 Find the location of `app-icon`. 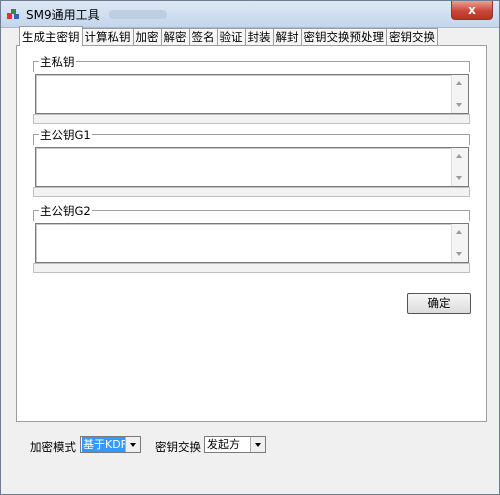

app-icon is located at coordinates (13, 14).